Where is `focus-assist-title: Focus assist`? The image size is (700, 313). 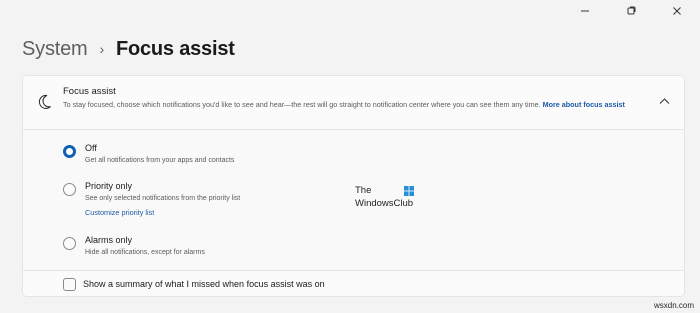 focus-assist-title: Focus assist is located at coordinates (89, 91).